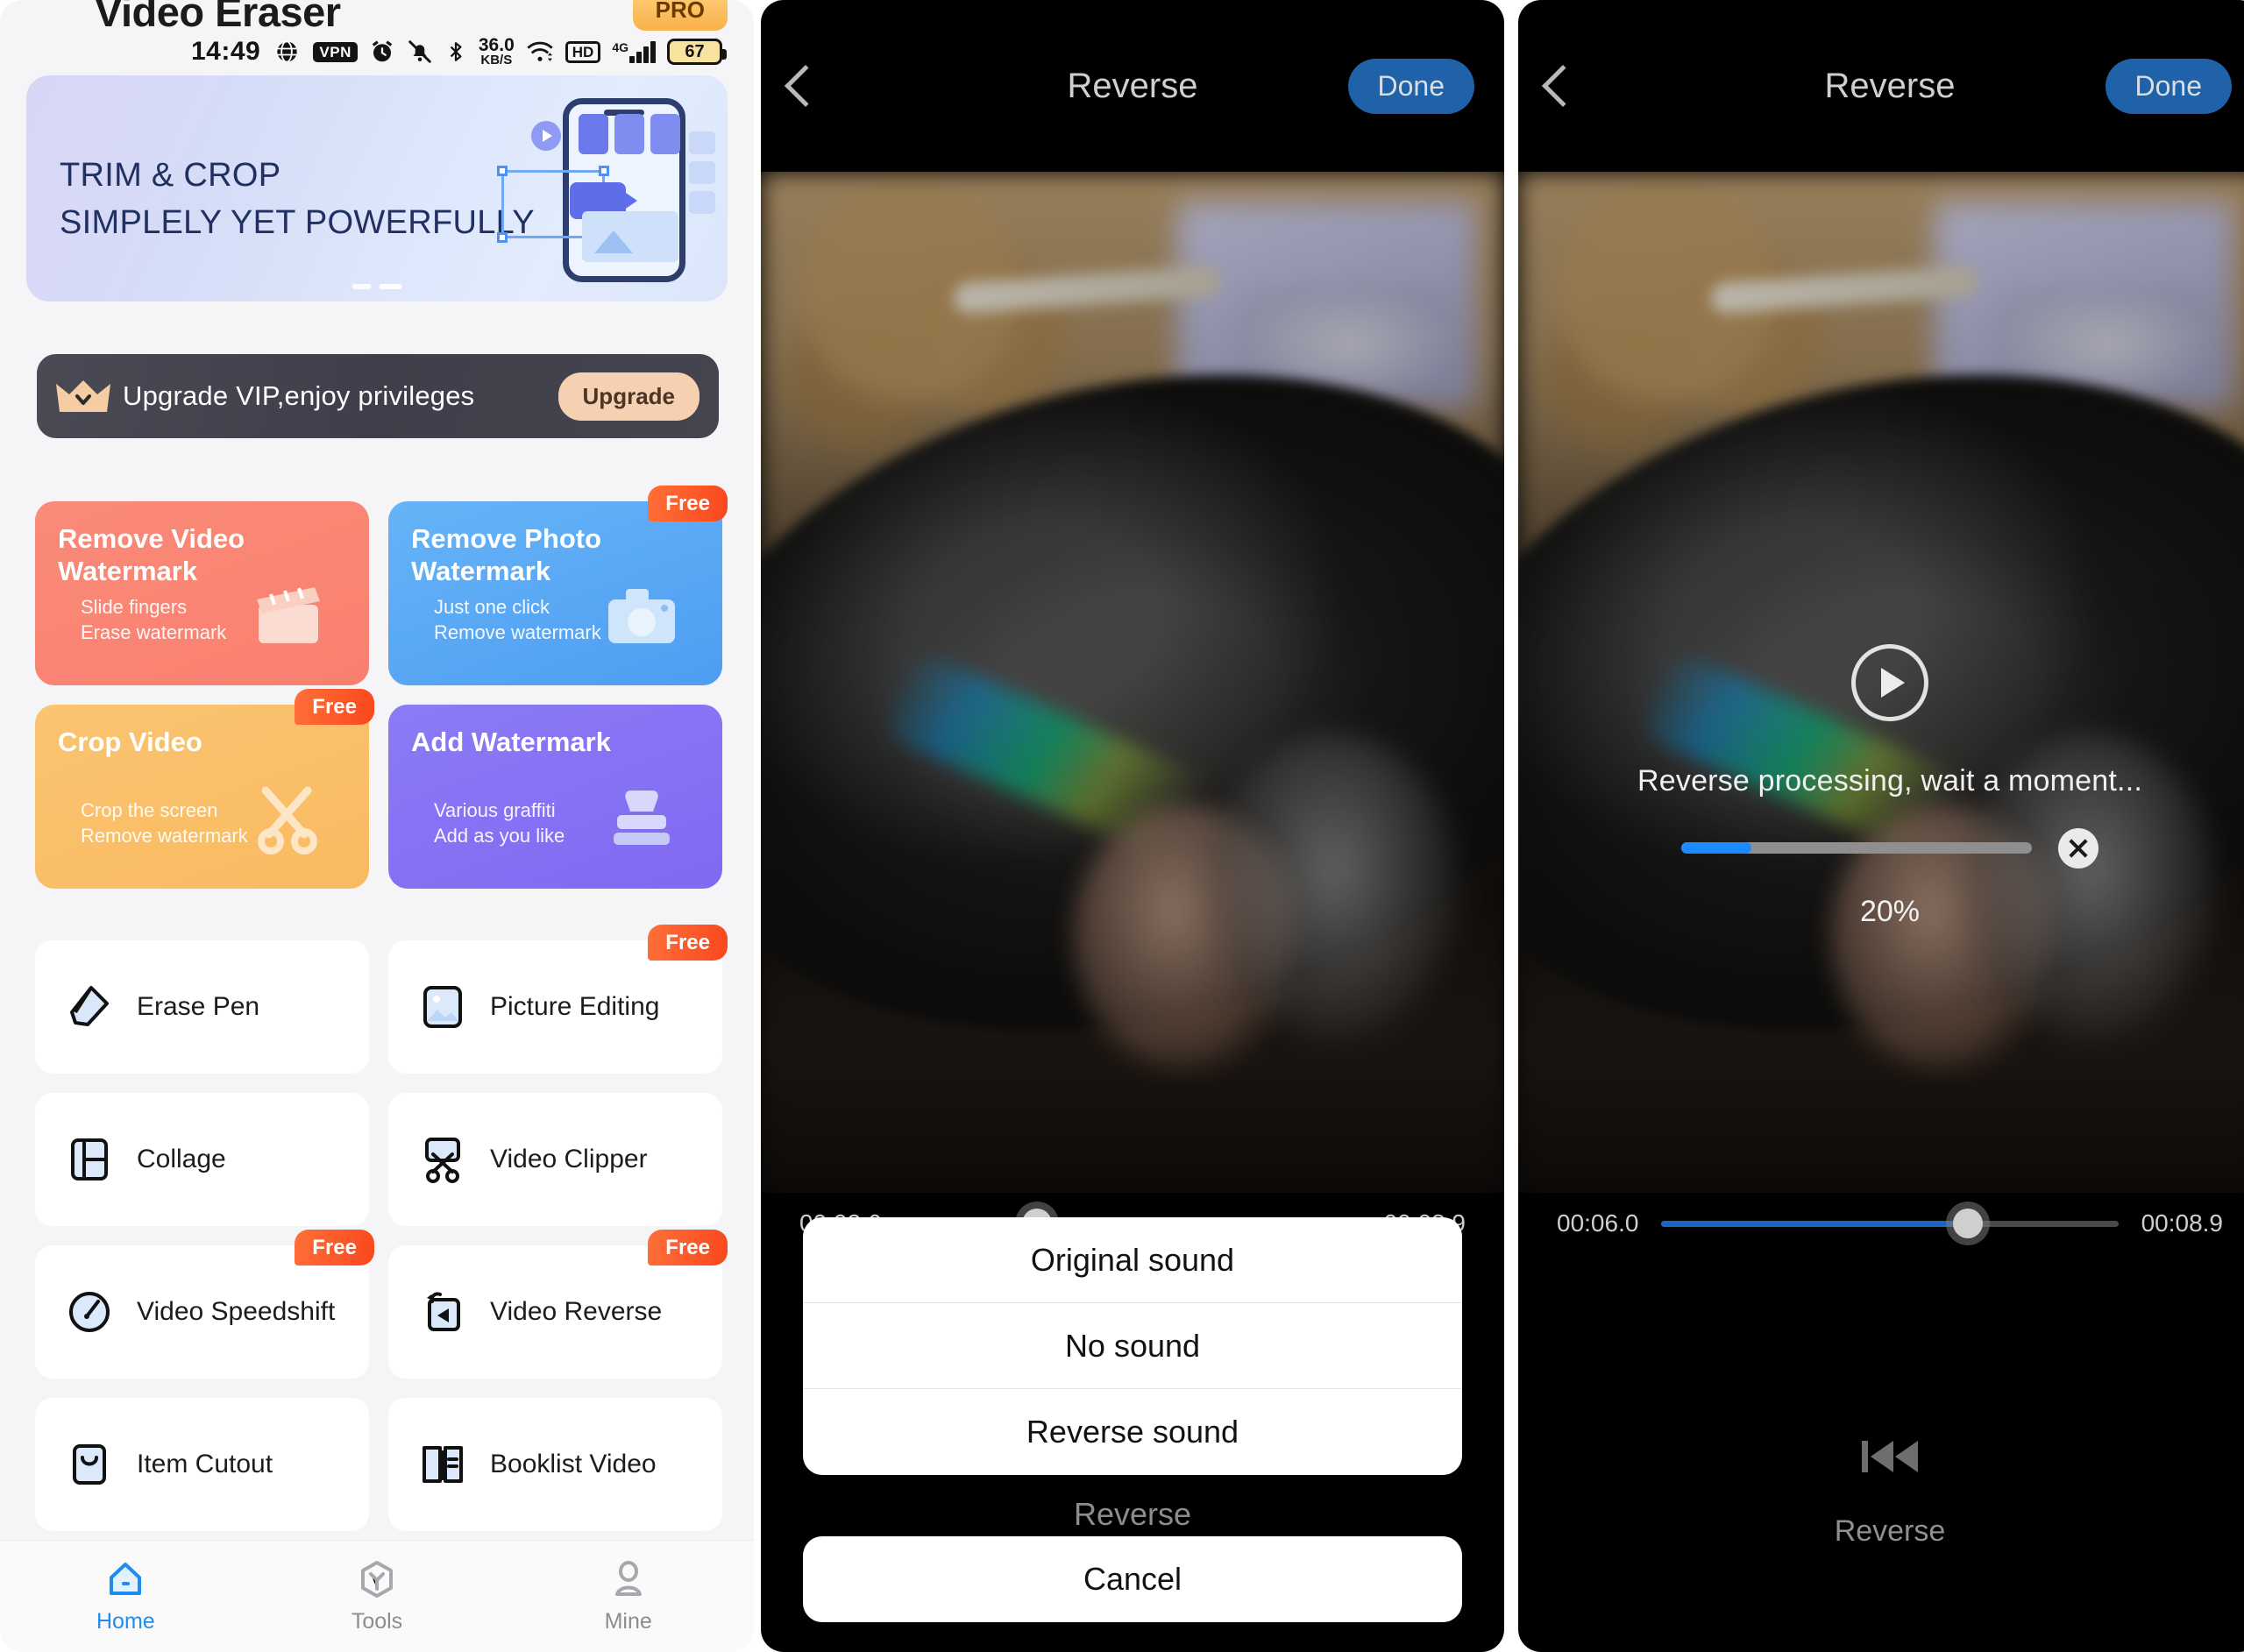  What do you see at coordinates (165, 823) in the screenshot?
I see `card-subtitle: Crop the screen Remove watermark` at bounding box center [165, 823].